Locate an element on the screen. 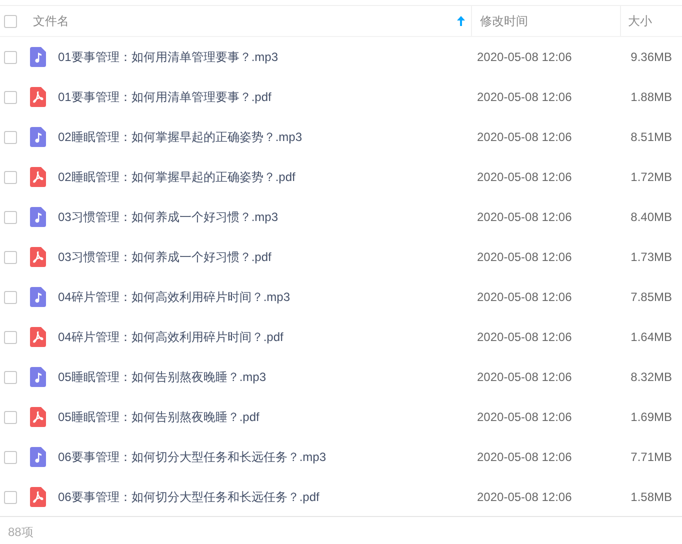 This screenshot has height=544, width=682. file-name: 04碎片管理：如何高效利用碎片时间？.mp3 is located at coordinates (264, 297).